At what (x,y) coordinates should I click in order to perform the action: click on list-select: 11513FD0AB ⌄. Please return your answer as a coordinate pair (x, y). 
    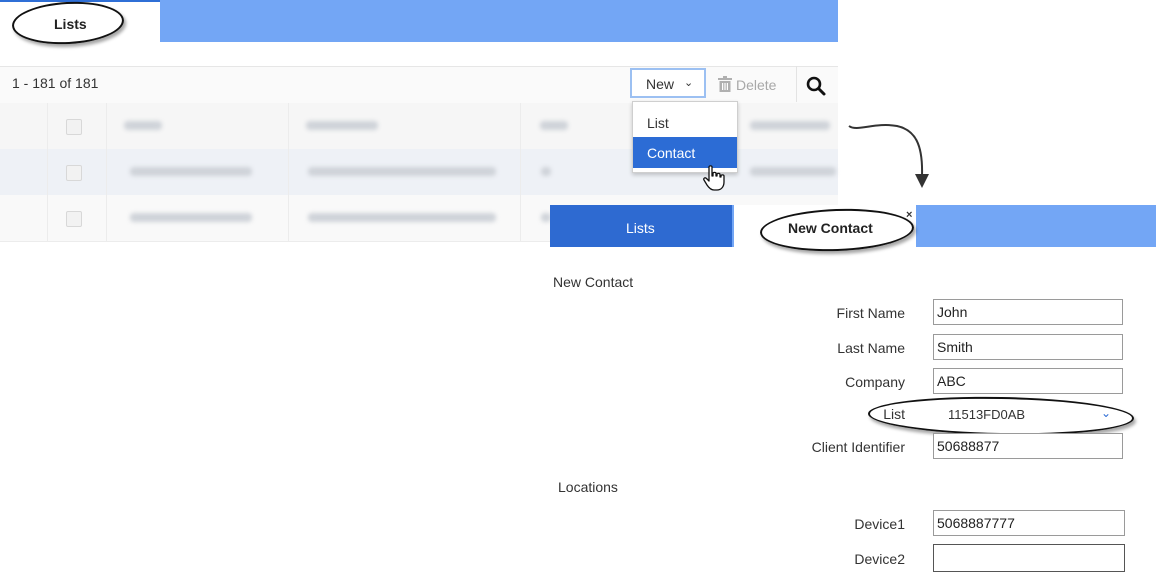
    Looking at the image, I should click on (1029, 414).